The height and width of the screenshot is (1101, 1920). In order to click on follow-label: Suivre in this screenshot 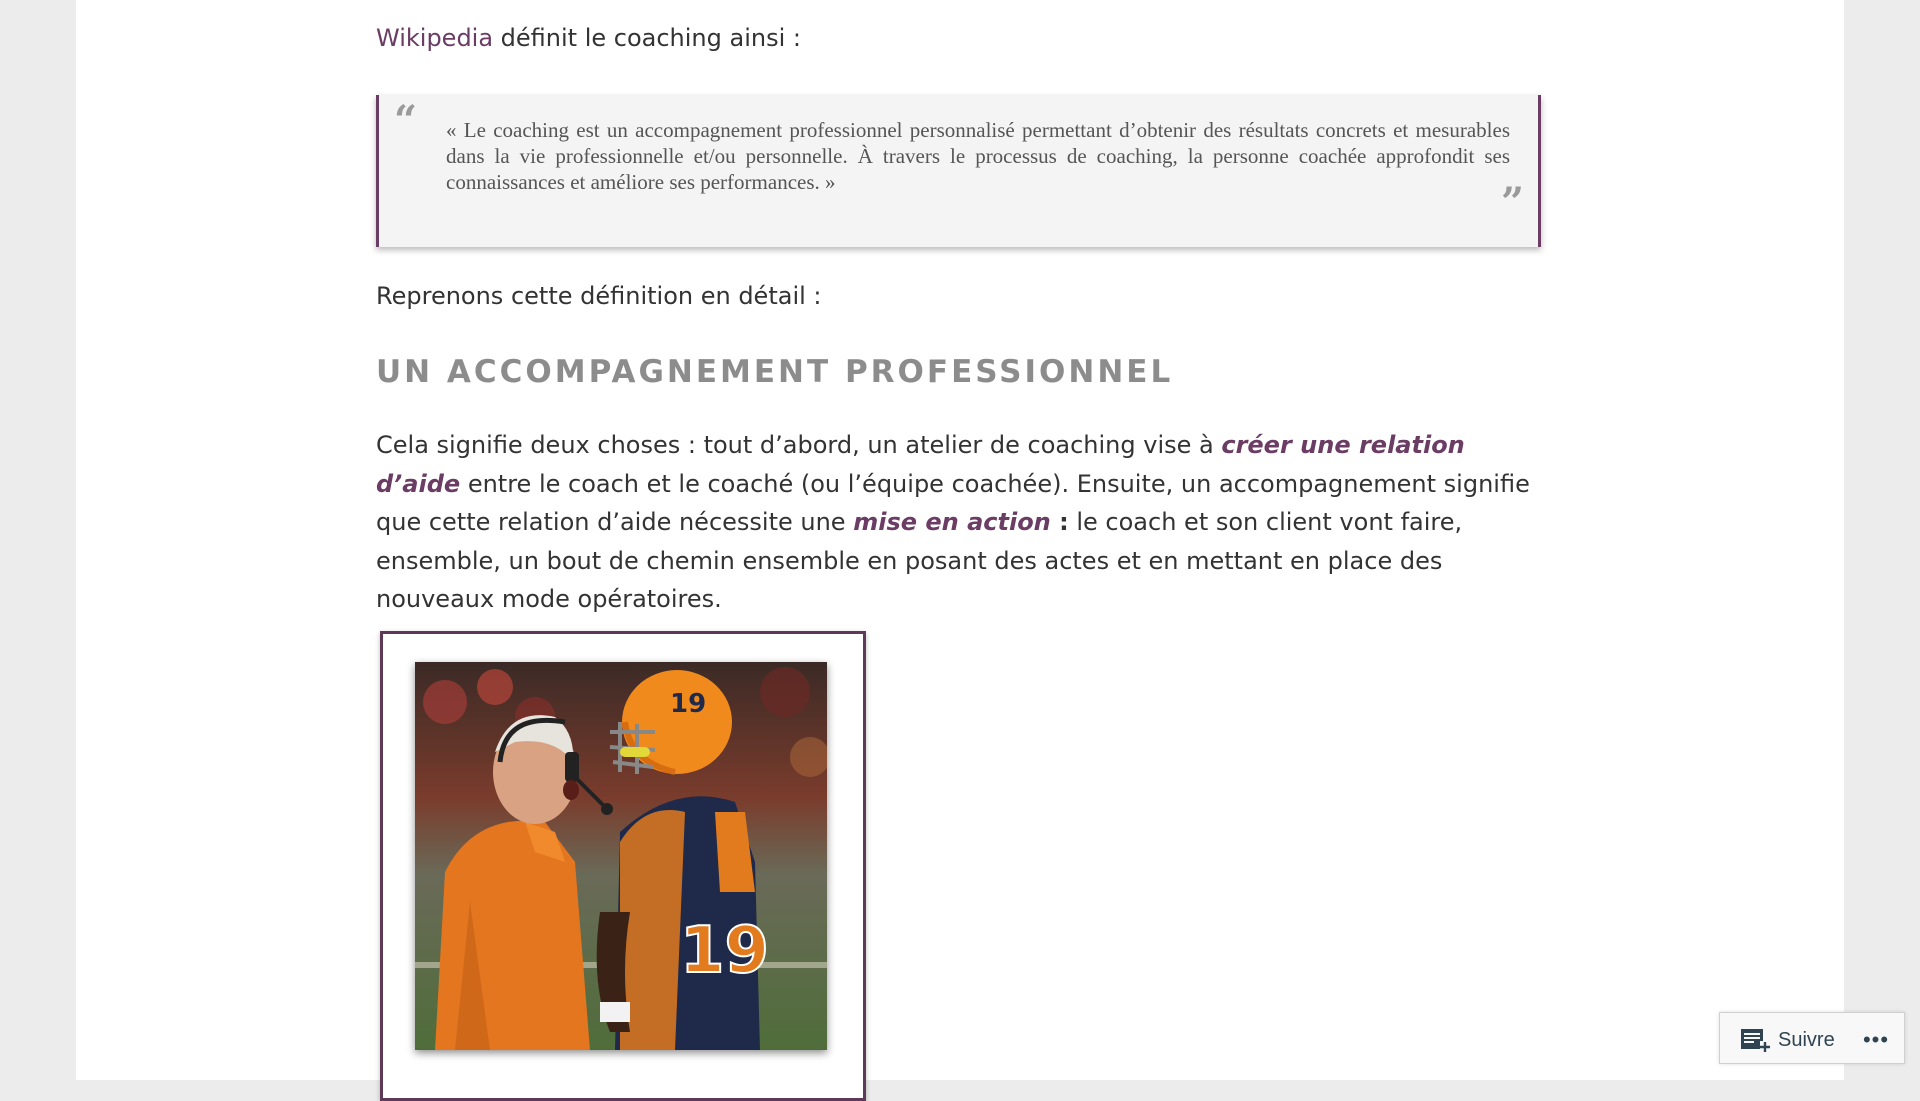, I will do `click(1806, 1039)`.